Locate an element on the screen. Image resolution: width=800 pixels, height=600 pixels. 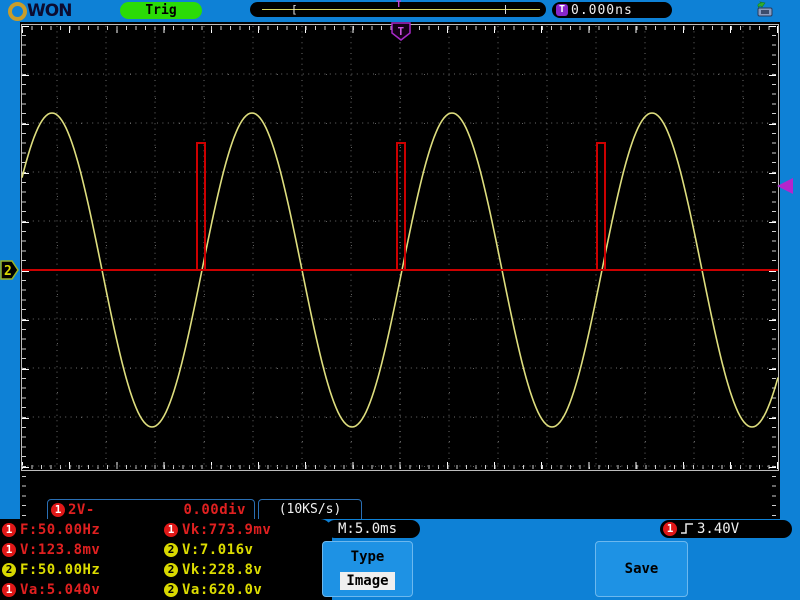
measurement-row: 2 F:50.00Hz is located at coordinates (82, 570).